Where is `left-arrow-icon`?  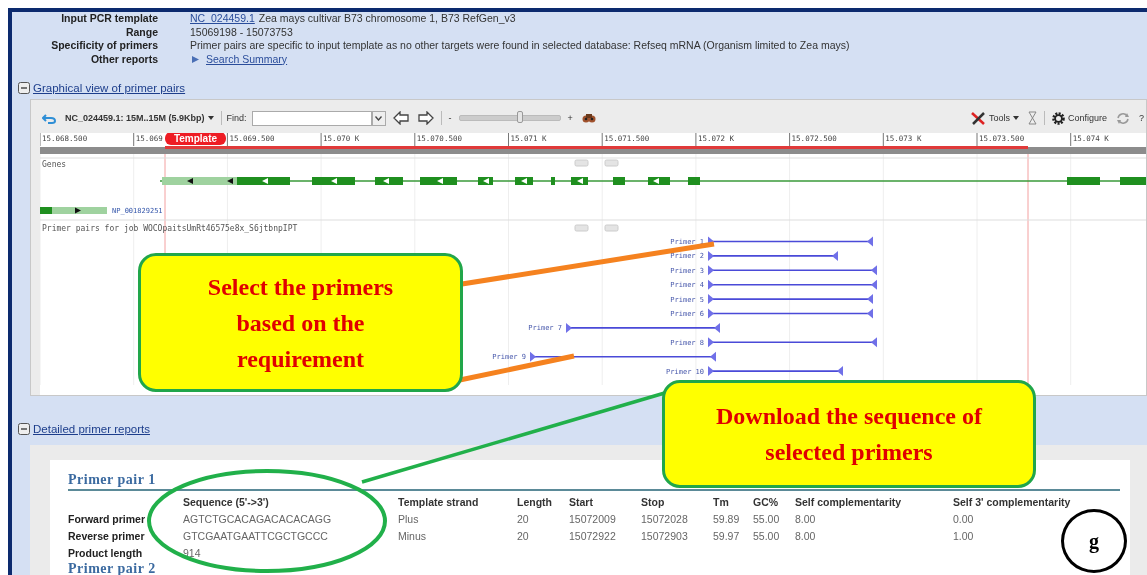
left-arrow-icon is located at coordinates (400, 118).